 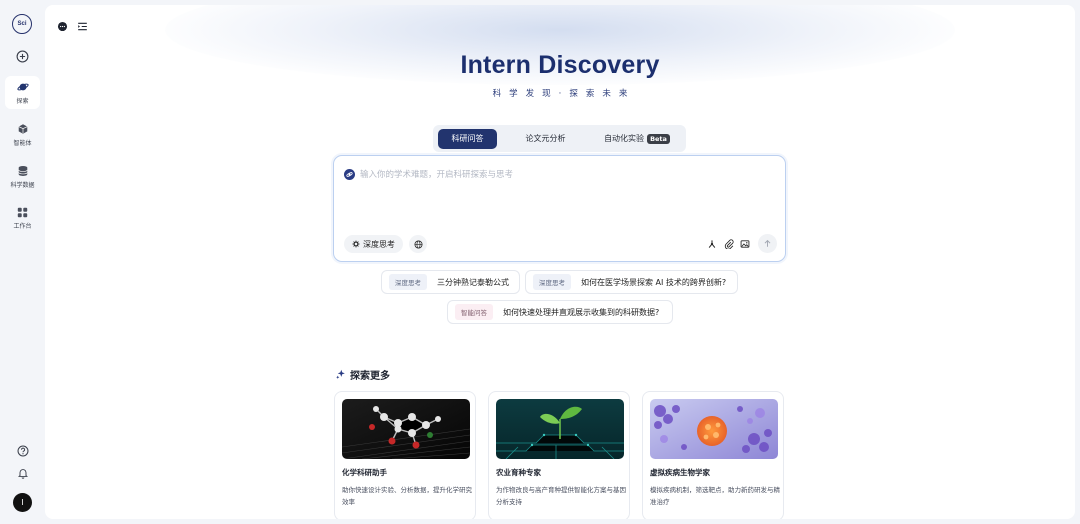 I want to click on globe-icon, so click(x=418, y=244).